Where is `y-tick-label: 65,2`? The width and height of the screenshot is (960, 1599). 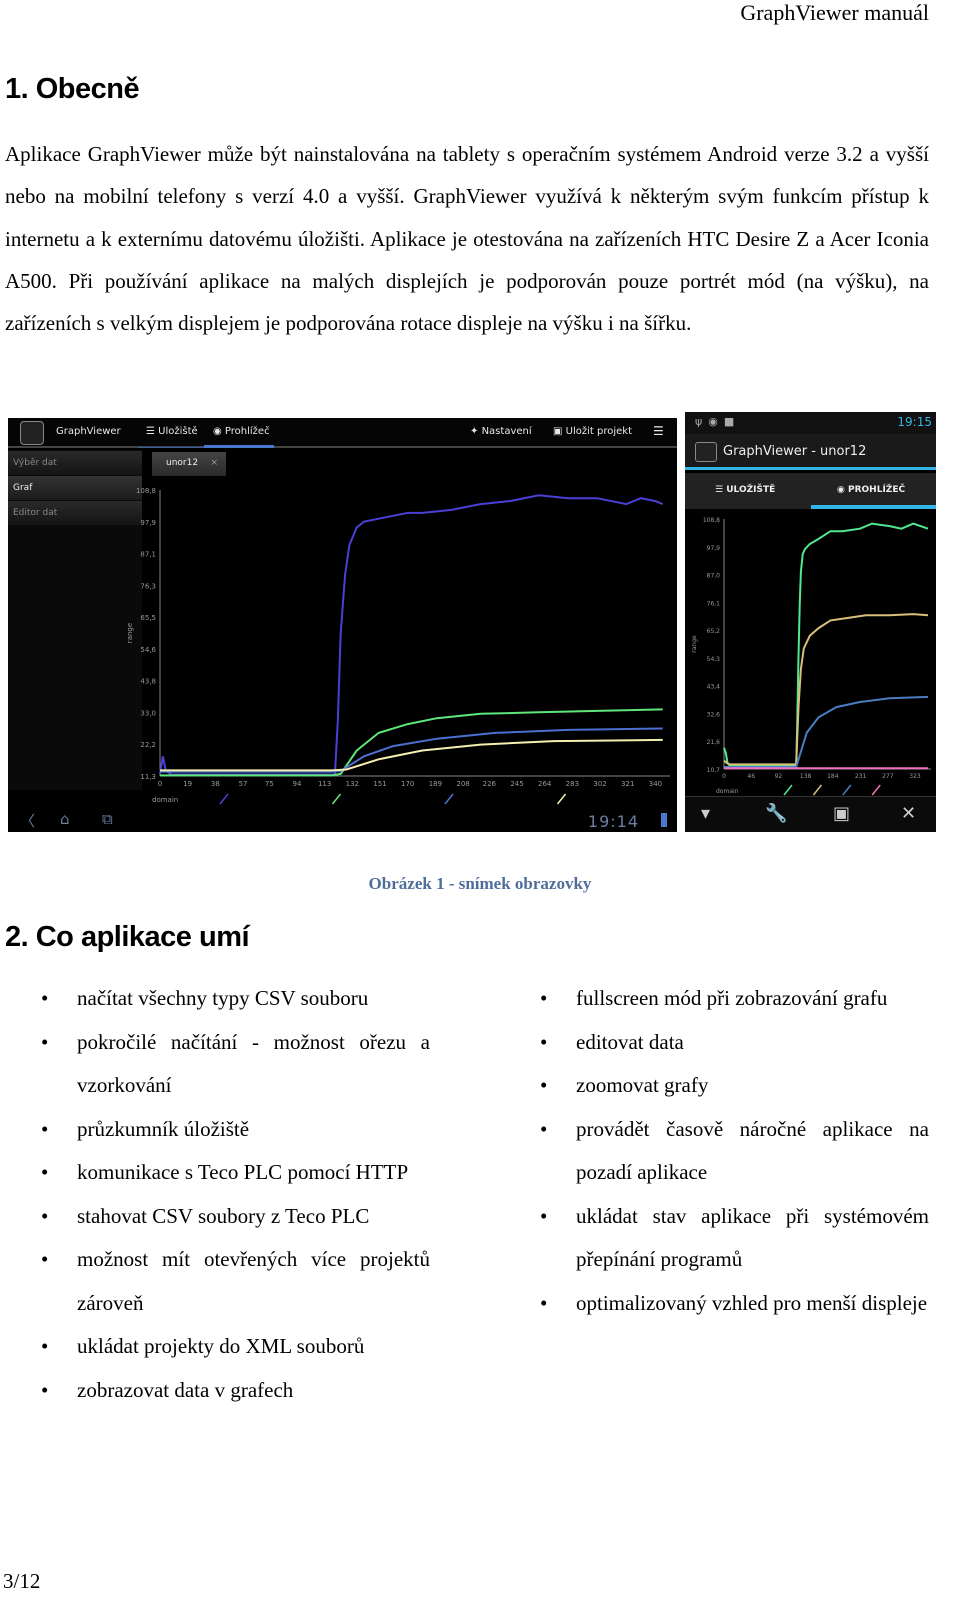 y-tick-label: 65,2 is located at coordinates (714, 631).